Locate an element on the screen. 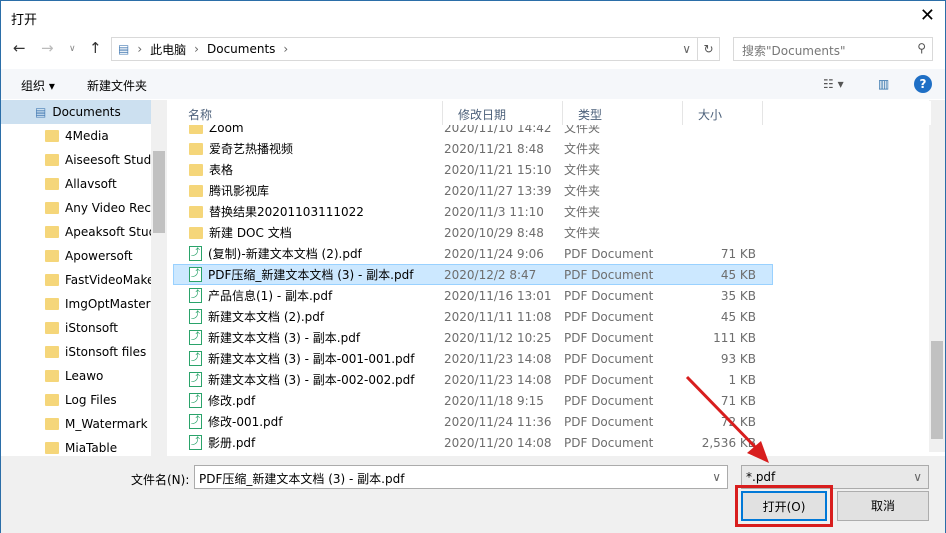 Image resolution: width=946 pixels, height=533 pixels. file-name: PDF压缩_新建文本文档 (3) - 副本.pdf is located at coordinates (311, 275).